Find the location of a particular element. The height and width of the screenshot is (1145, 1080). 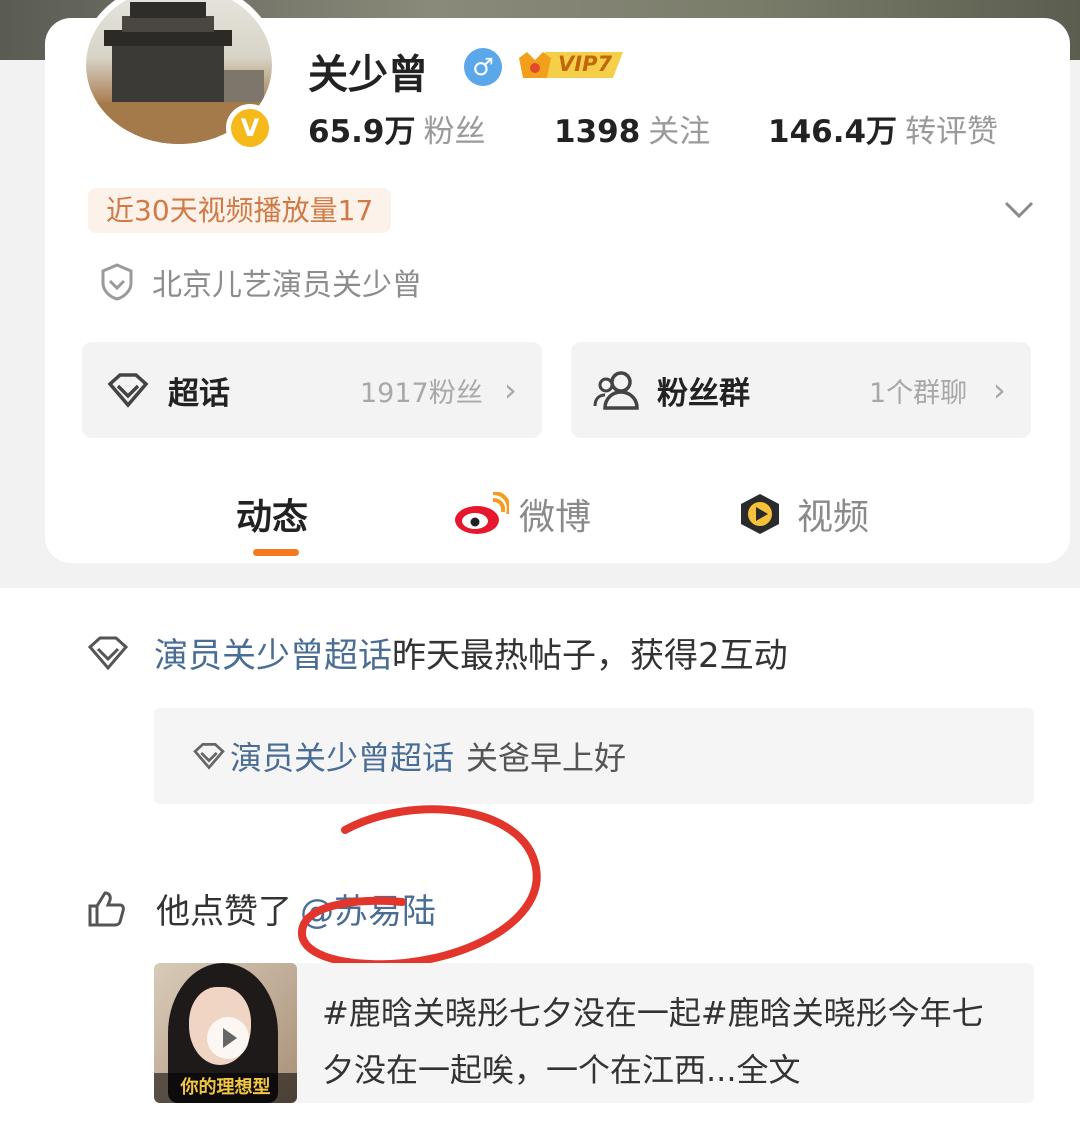

tab-activity: 动态 is located at coordinates (272, 514).